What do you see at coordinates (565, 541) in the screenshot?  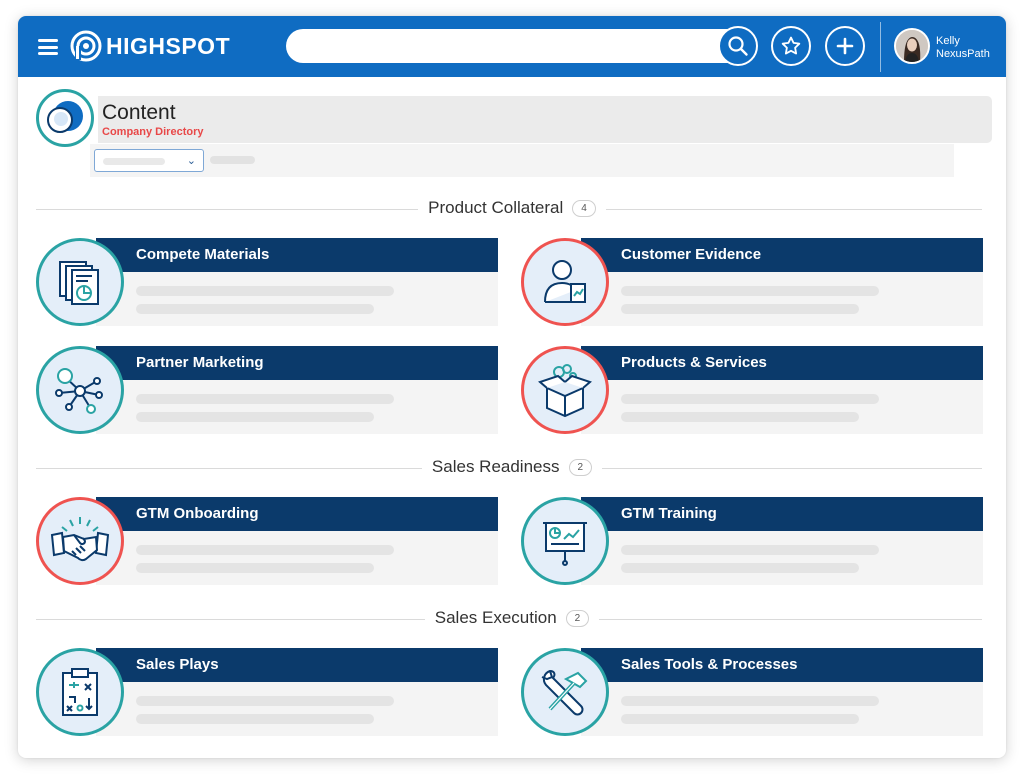 I see `presentation-board-icon` at bounding box center [565, 541].